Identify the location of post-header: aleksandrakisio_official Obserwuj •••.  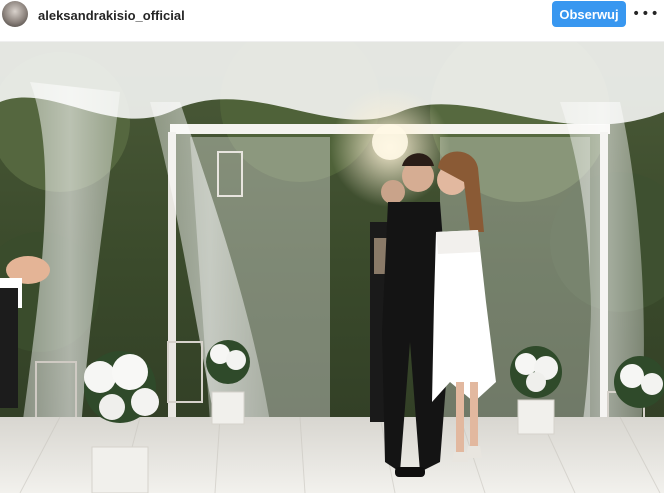
(332, 21).